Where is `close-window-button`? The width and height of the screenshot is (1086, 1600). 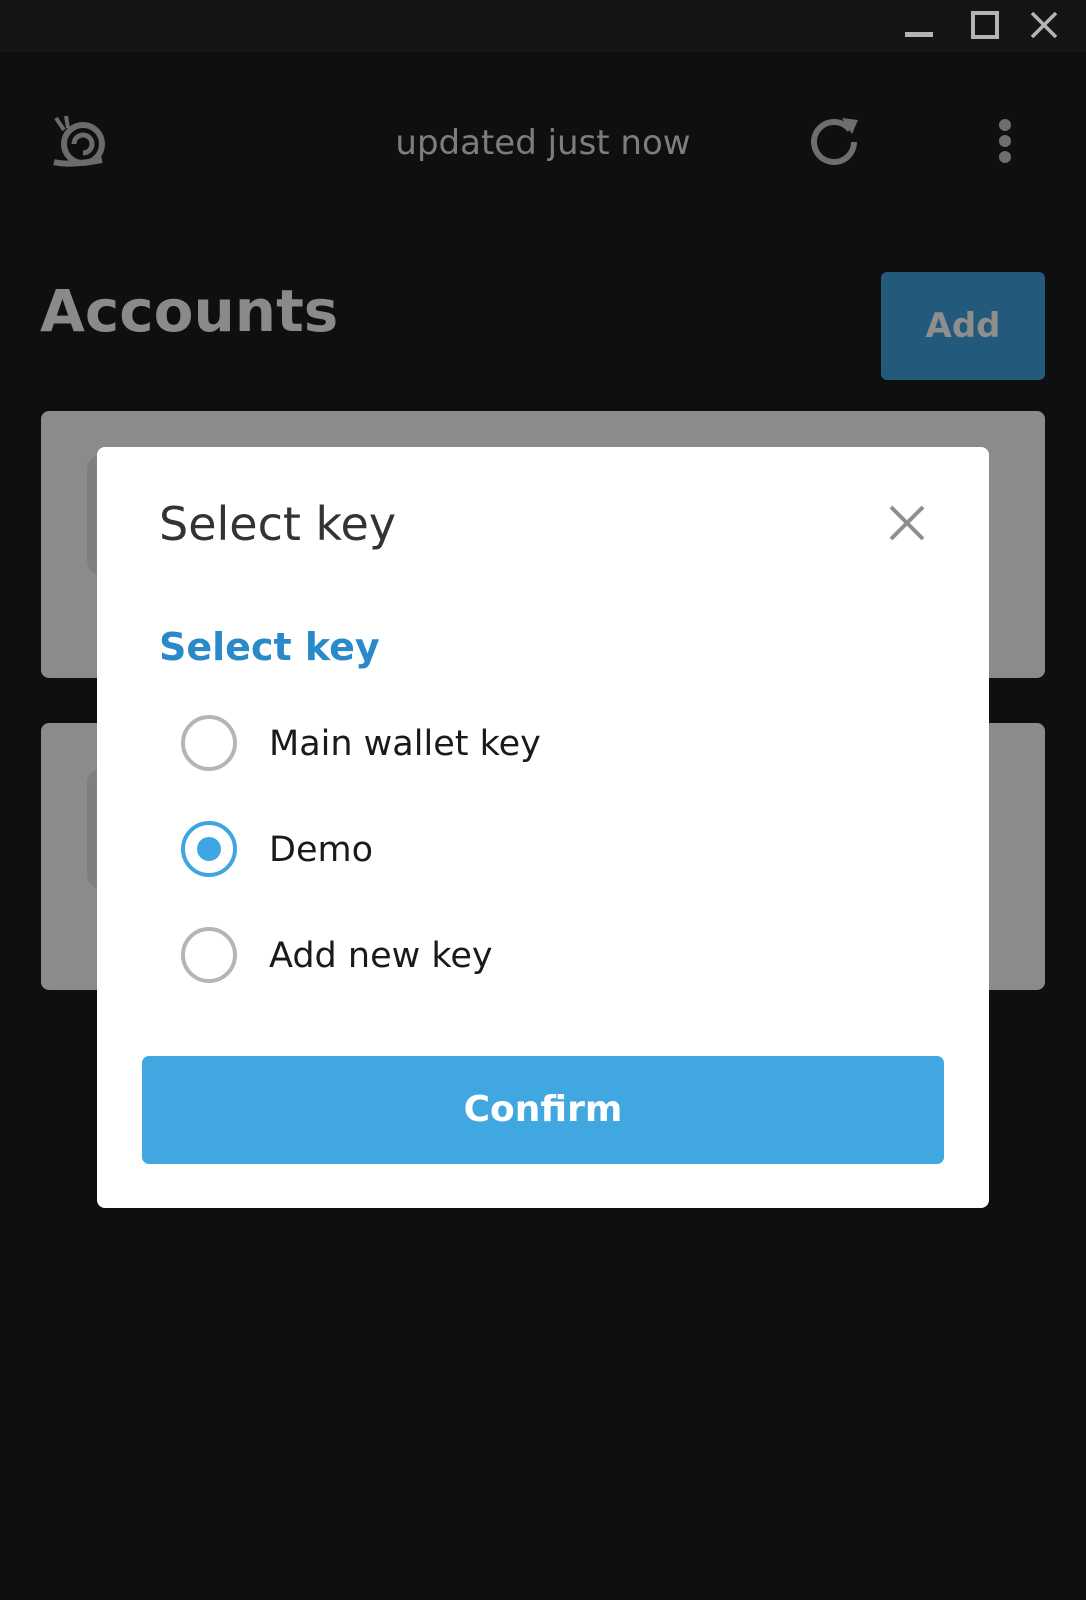
close-window-button is located at coordinates (1054, 26).